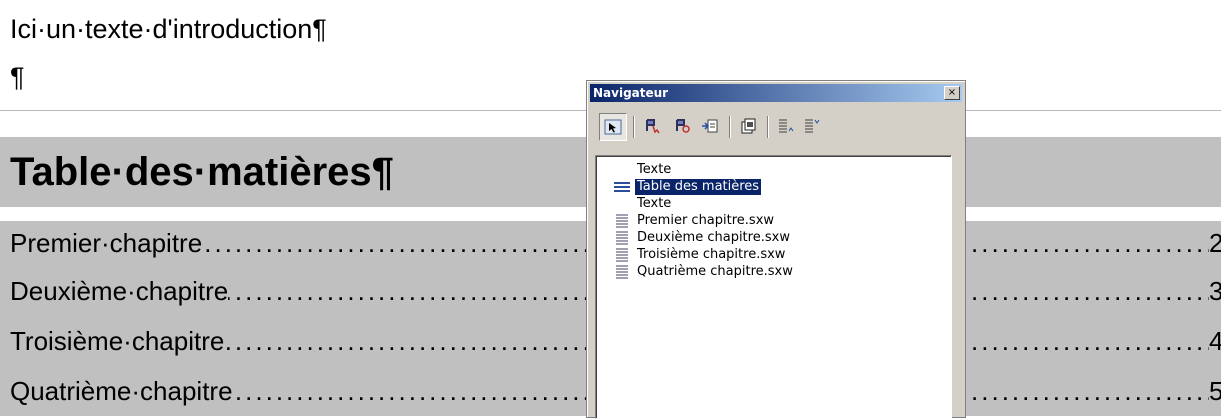 The image size is (1221, 419). I want to click on toc-entry-page: 4¶, so click(1215, 341).